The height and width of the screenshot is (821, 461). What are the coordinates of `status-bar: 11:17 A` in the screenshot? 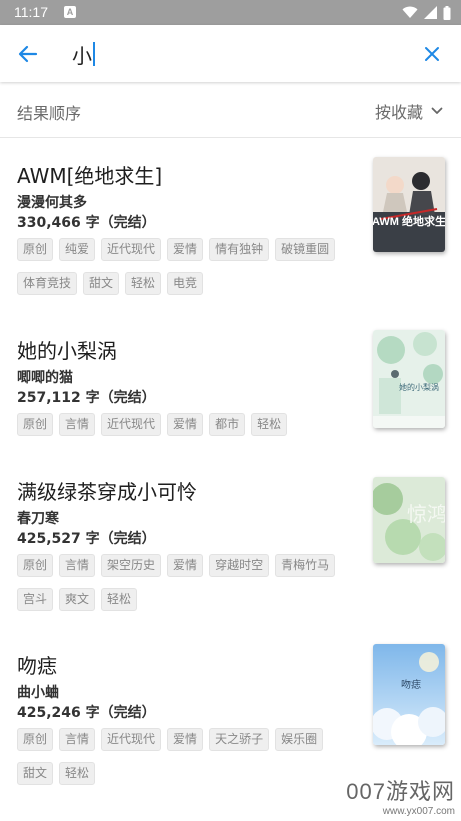 It's located at (230, 12).